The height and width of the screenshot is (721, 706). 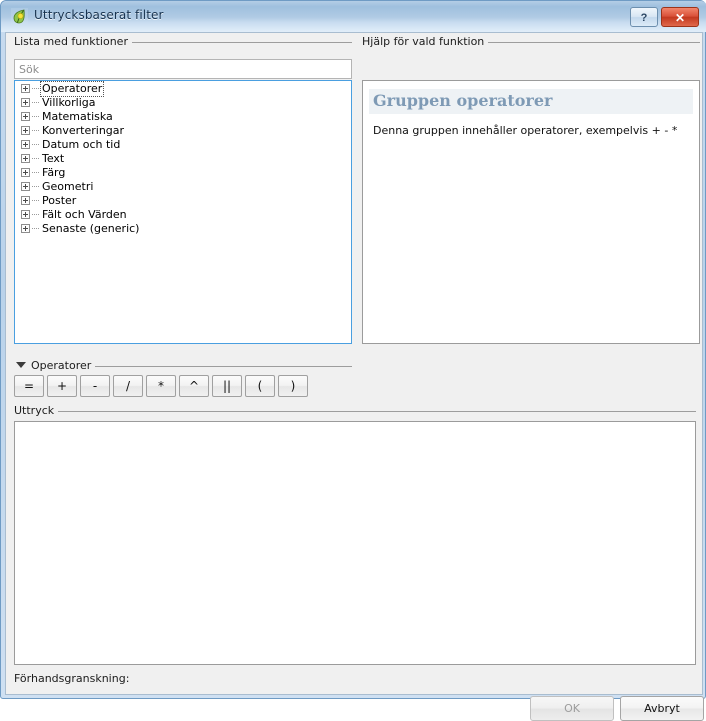 What do you see at coordinates (644, 17) in the screenshot?
I see `help-button: ?` at bounding box center [644, 17].